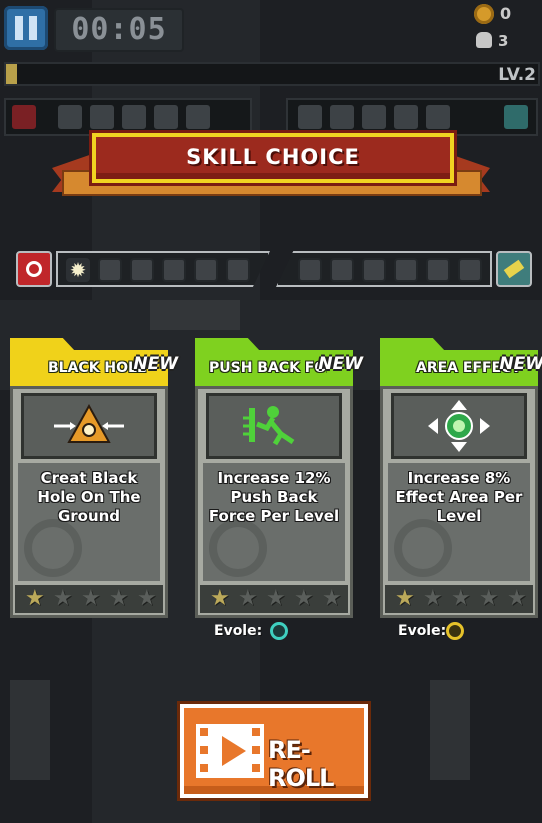 The height and width of the screenshot is (823, 542). What do you see at coordinates (268, 368) in the screenshot?
I see `card-title: PUSH BACK FORCE` at bounding box center [268, 368].